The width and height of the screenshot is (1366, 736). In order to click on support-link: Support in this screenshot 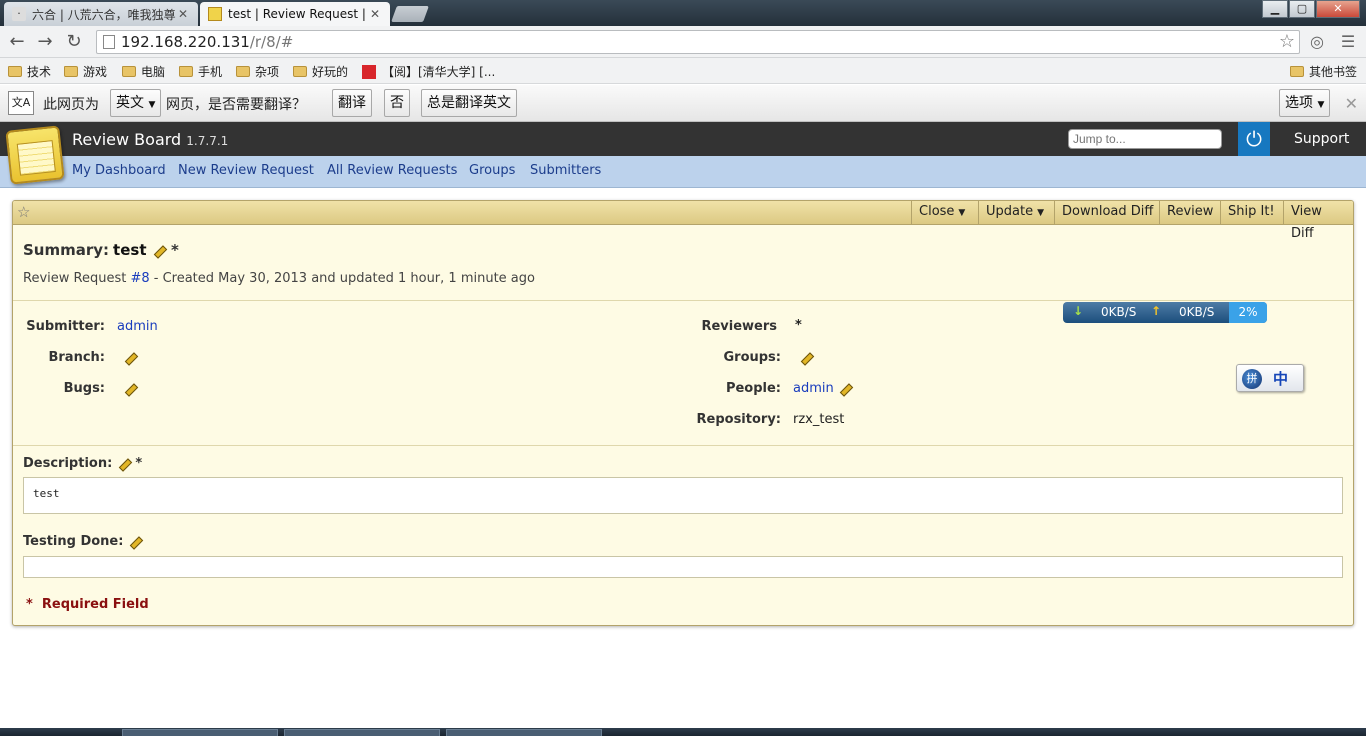, I will do `click(1321, 139)`.